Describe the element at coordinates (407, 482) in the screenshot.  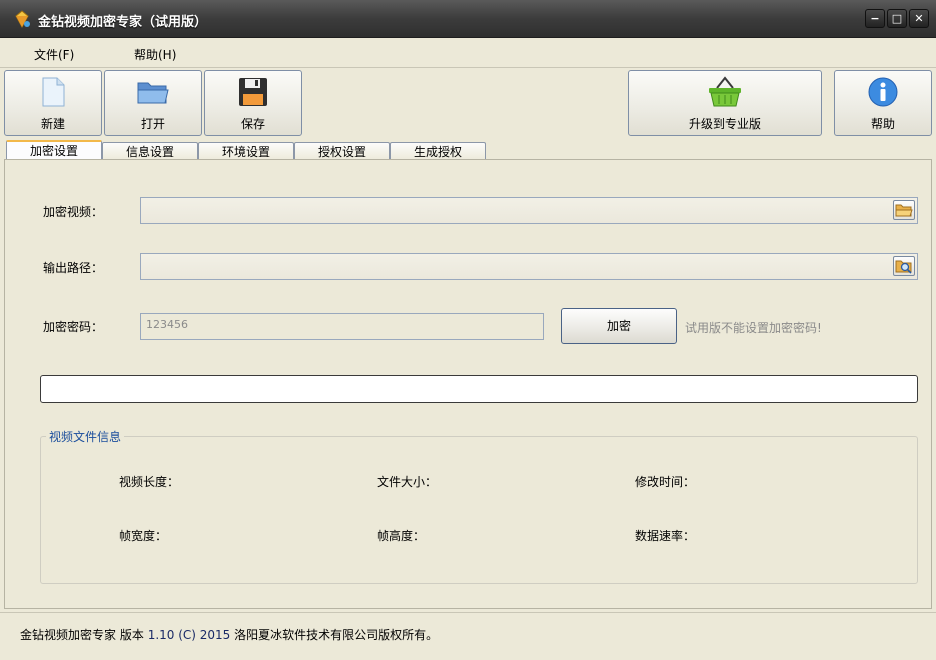
I see `file-size-label: 文件大小：` at that location.